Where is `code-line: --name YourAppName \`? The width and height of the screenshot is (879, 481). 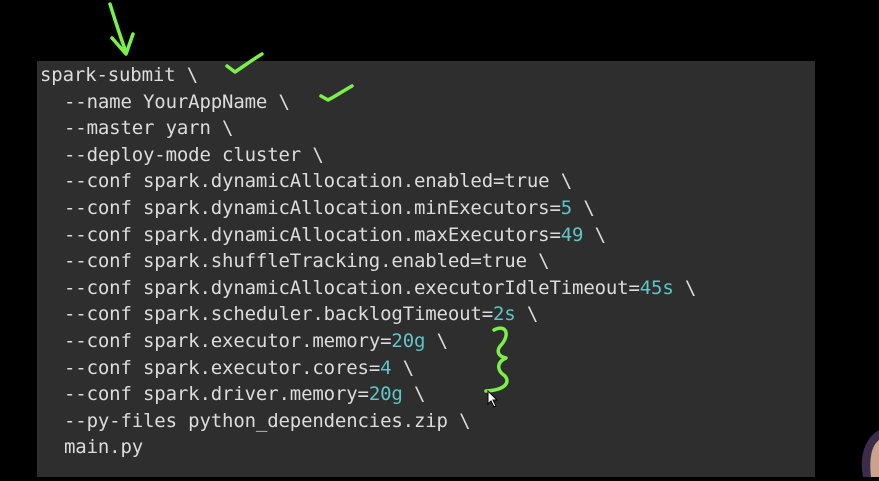
code-line: --name YourAppName \ is located at coordinates (165, 102).